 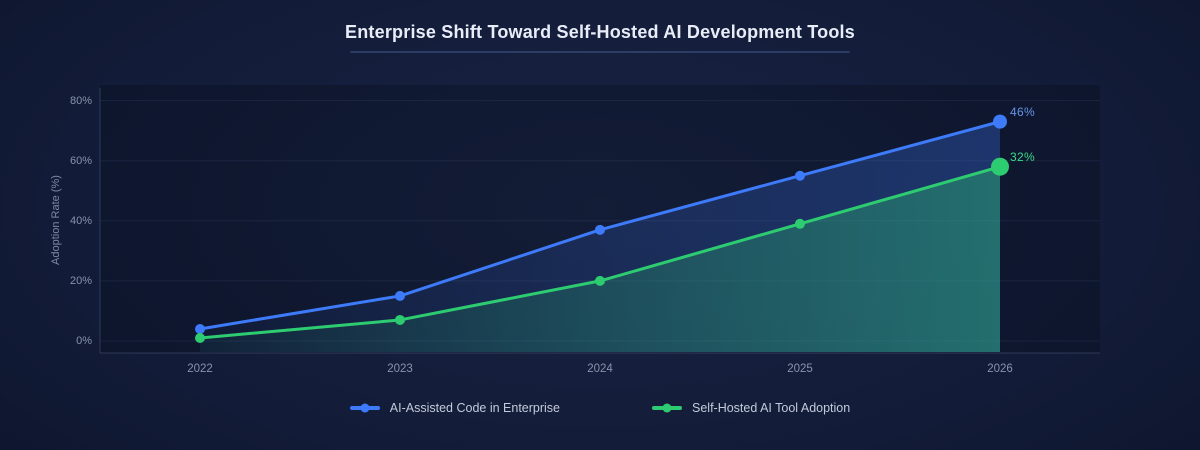 What do you see at coordinates (771, 408) in the screenshot?
I see `legend-label: Self-Hosted AI Tool Adoption` at bounding box center [771, 408].